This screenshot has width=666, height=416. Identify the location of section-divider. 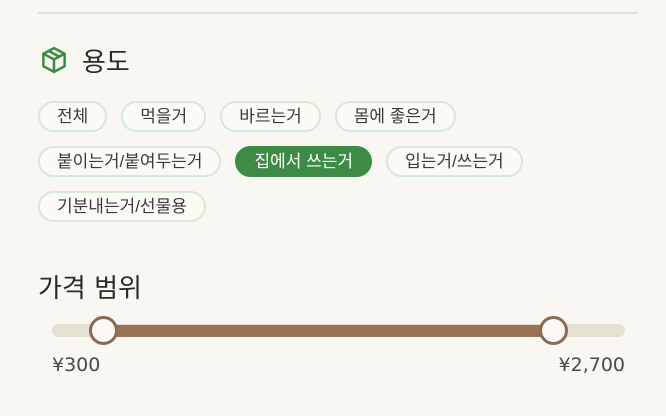
(338, 13).